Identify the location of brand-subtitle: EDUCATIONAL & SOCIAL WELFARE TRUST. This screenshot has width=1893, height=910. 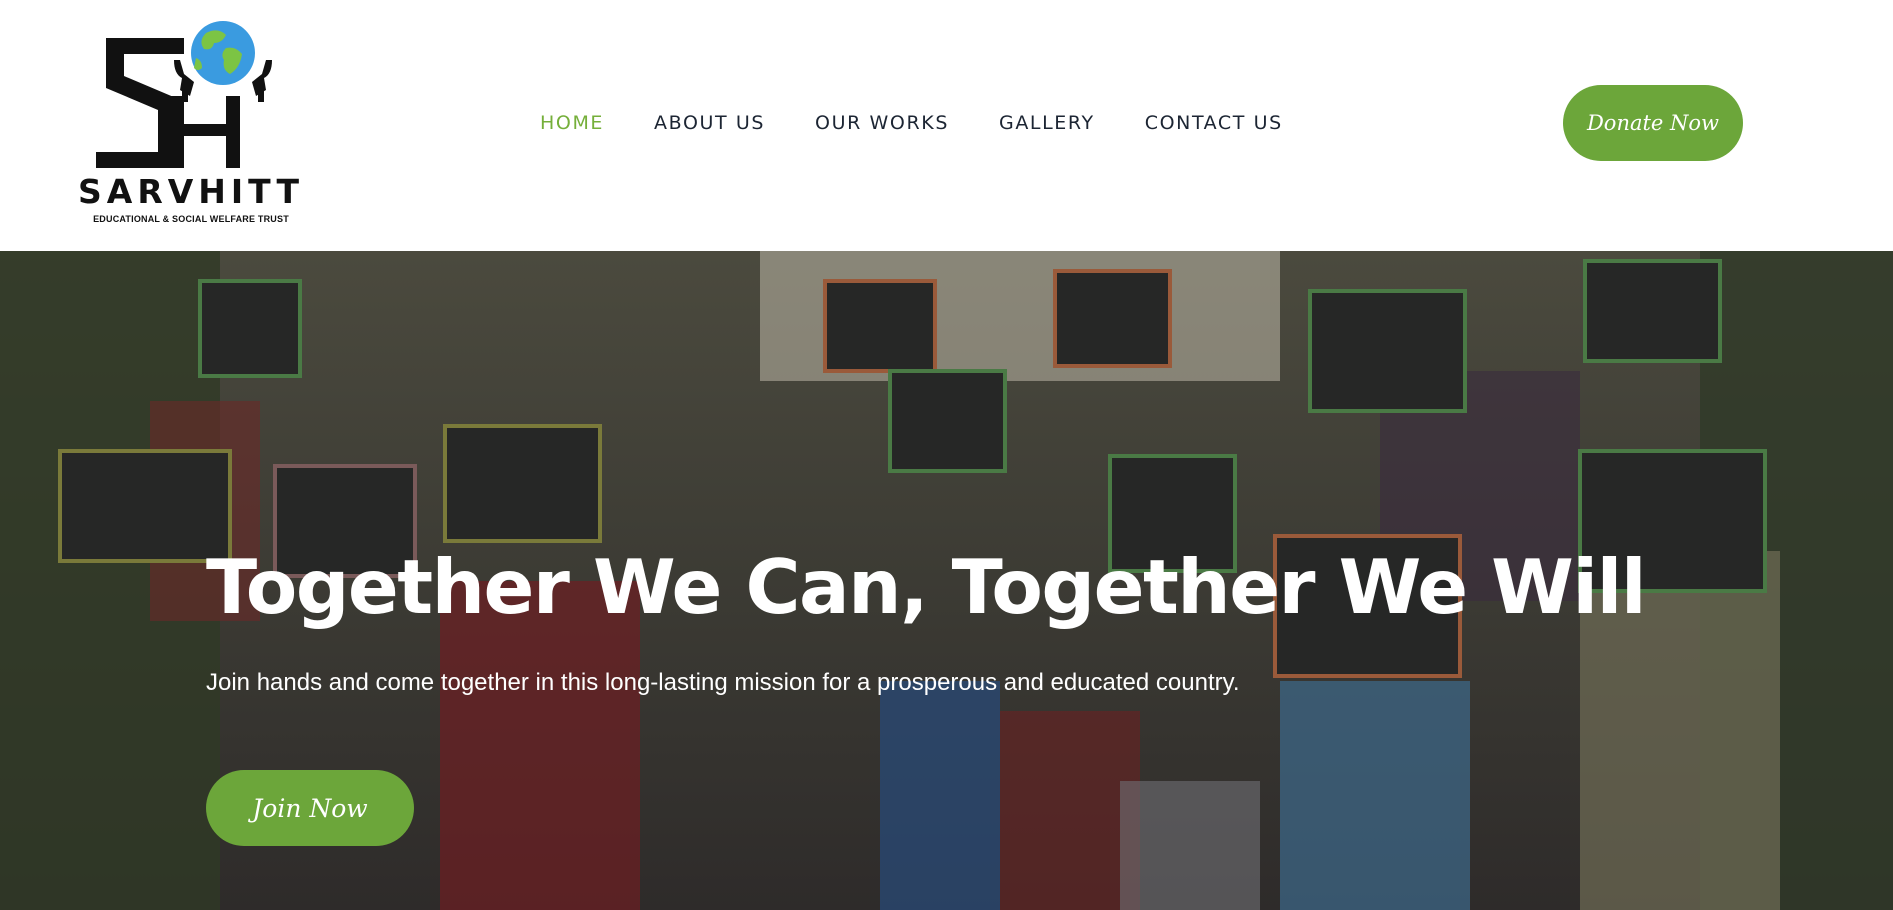
(191, 219).